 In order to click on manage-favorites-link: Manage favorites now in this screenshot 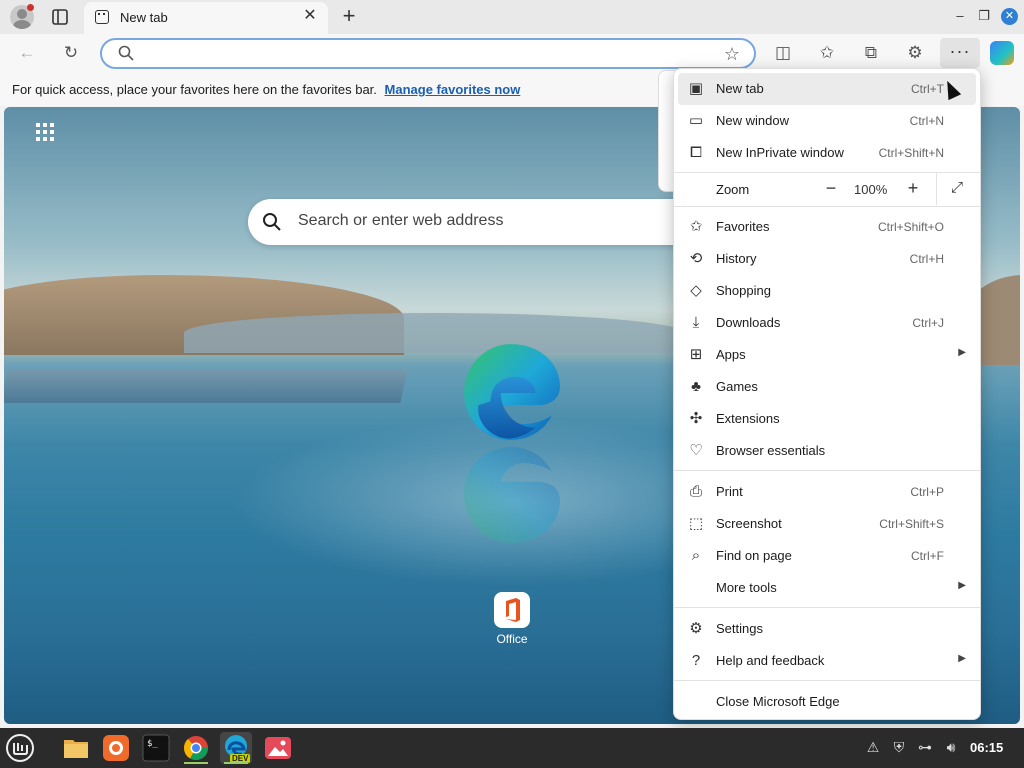, I will do `click(453, 89)`.